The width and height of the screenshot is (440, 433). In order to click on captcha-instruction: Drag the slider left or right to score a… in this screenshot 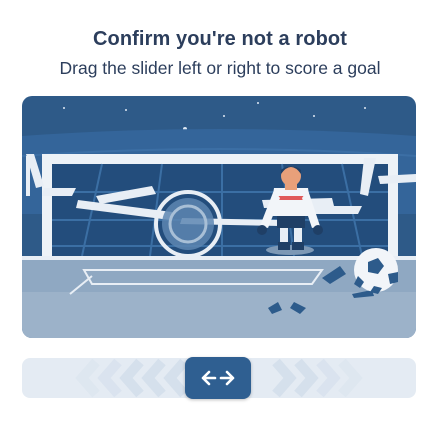, I will do `click(220, 68)`.